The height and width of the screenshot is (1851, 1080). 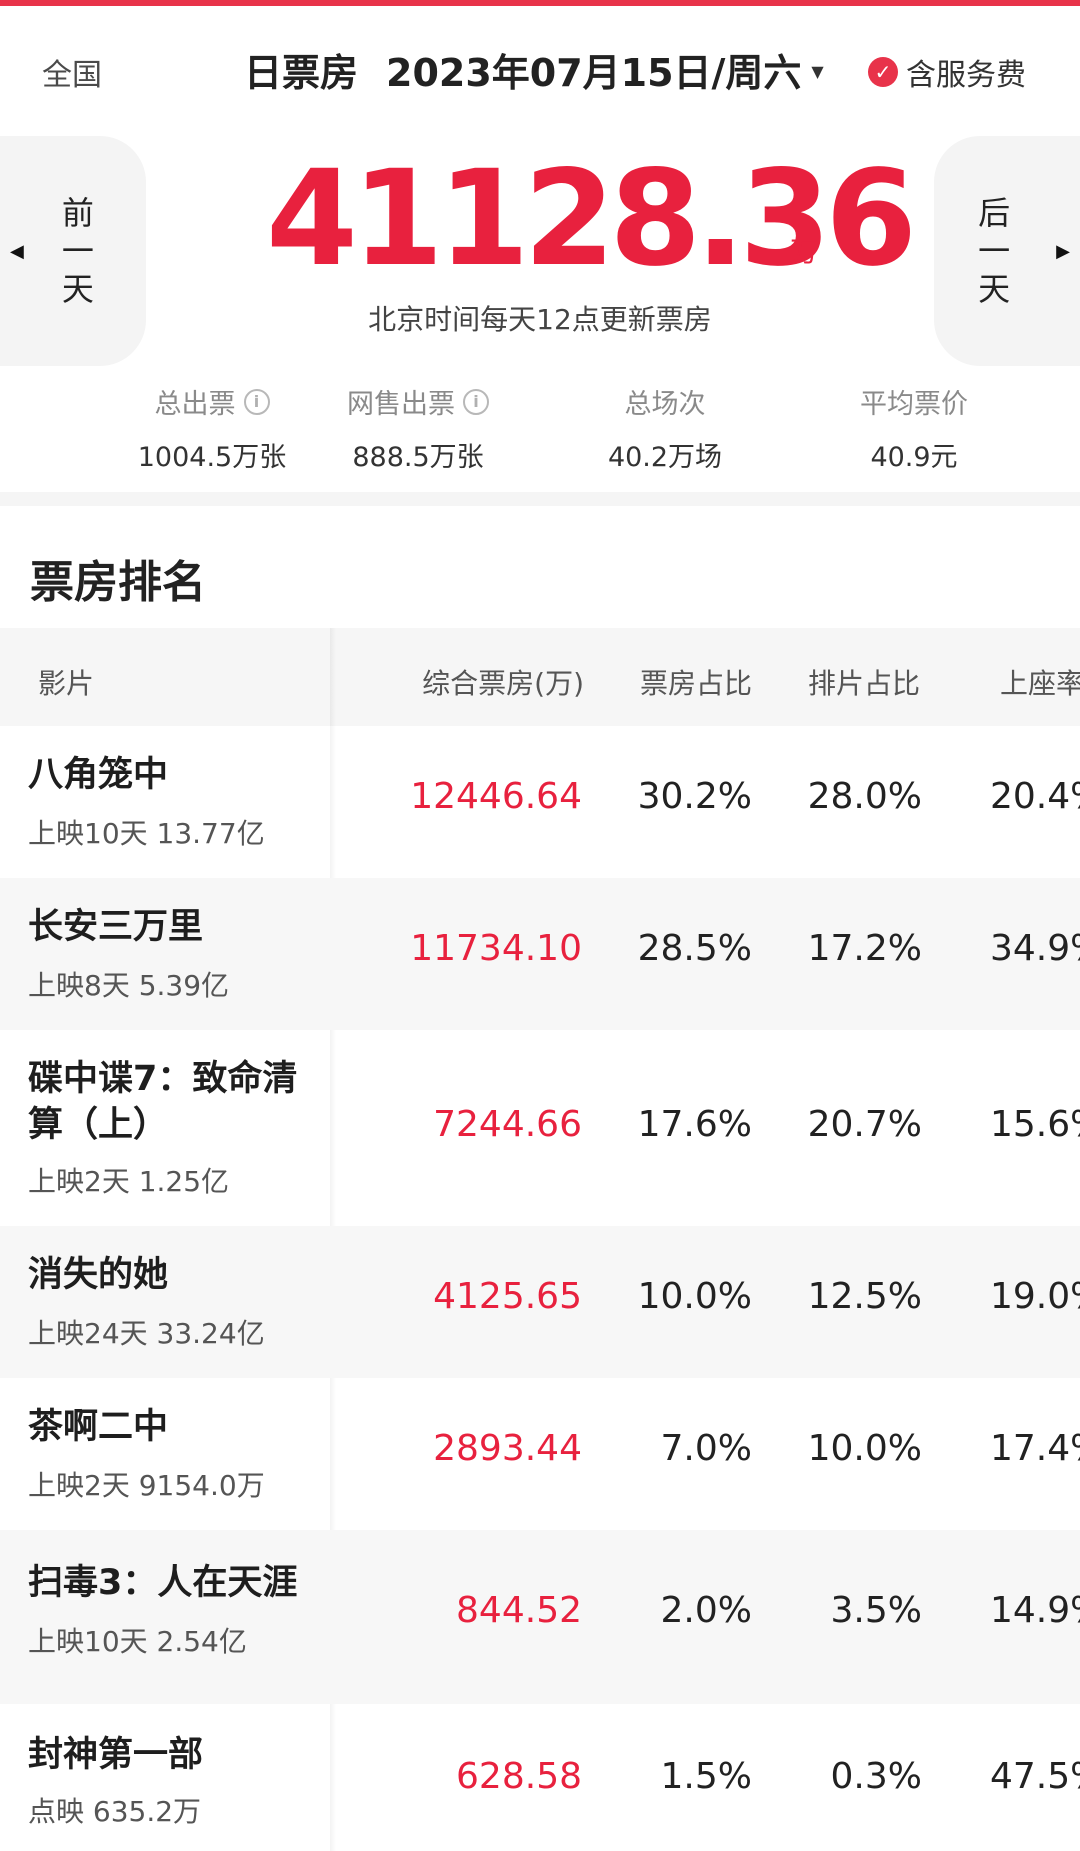 I want to click on film-gross: 844.52, so click(x=519, y=1610).